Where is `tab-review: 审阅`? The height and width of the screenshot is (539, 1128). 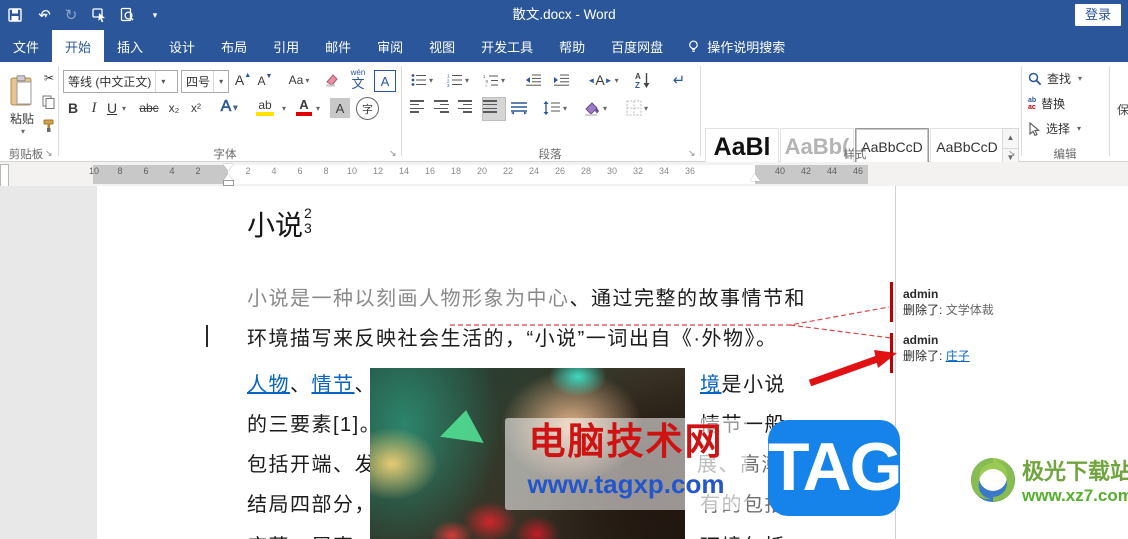
tab-review: 审阅 is located at coordinates (390, 46).